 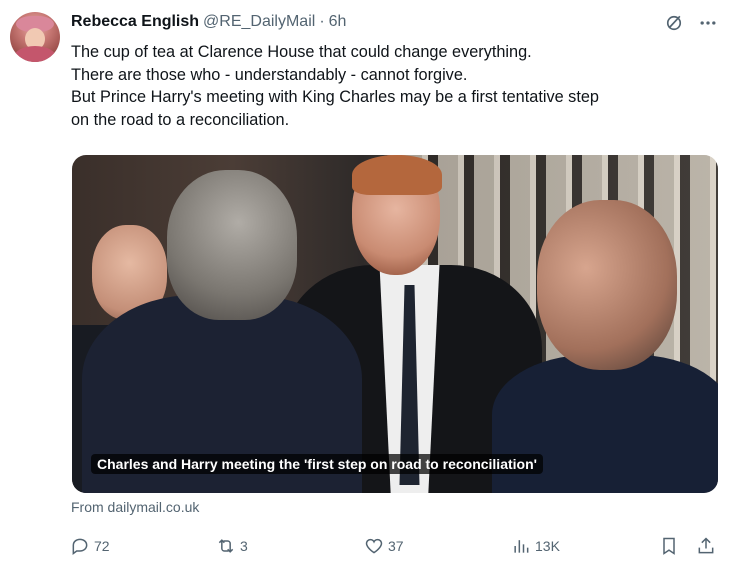 I want to click on tweet-text-line: on the road to a reconciliation., so click(x=180, y=119).